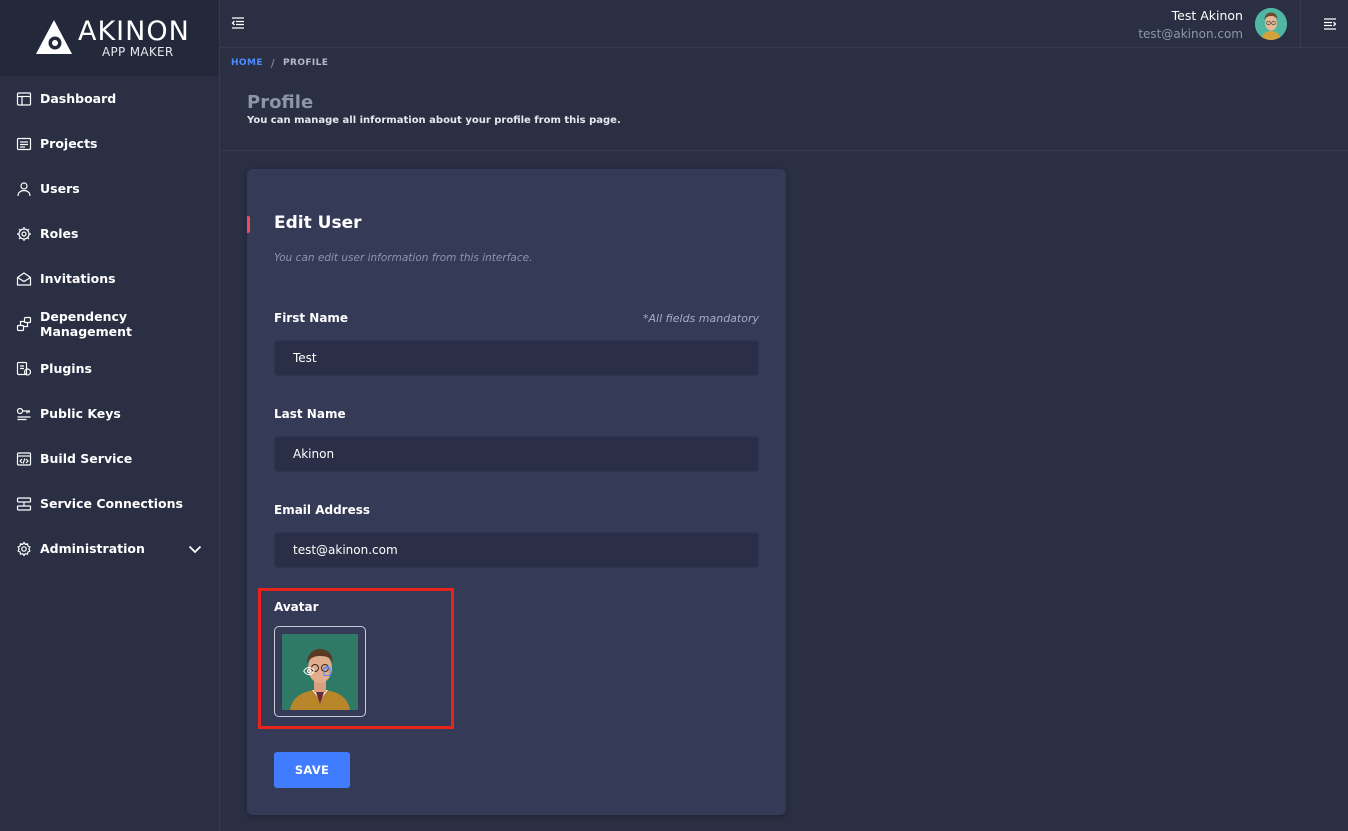 This screenshot has height=831, width=1348. Describe the element at coordinates (24, 459) in the screenshot. I see `code-icon` at that location.